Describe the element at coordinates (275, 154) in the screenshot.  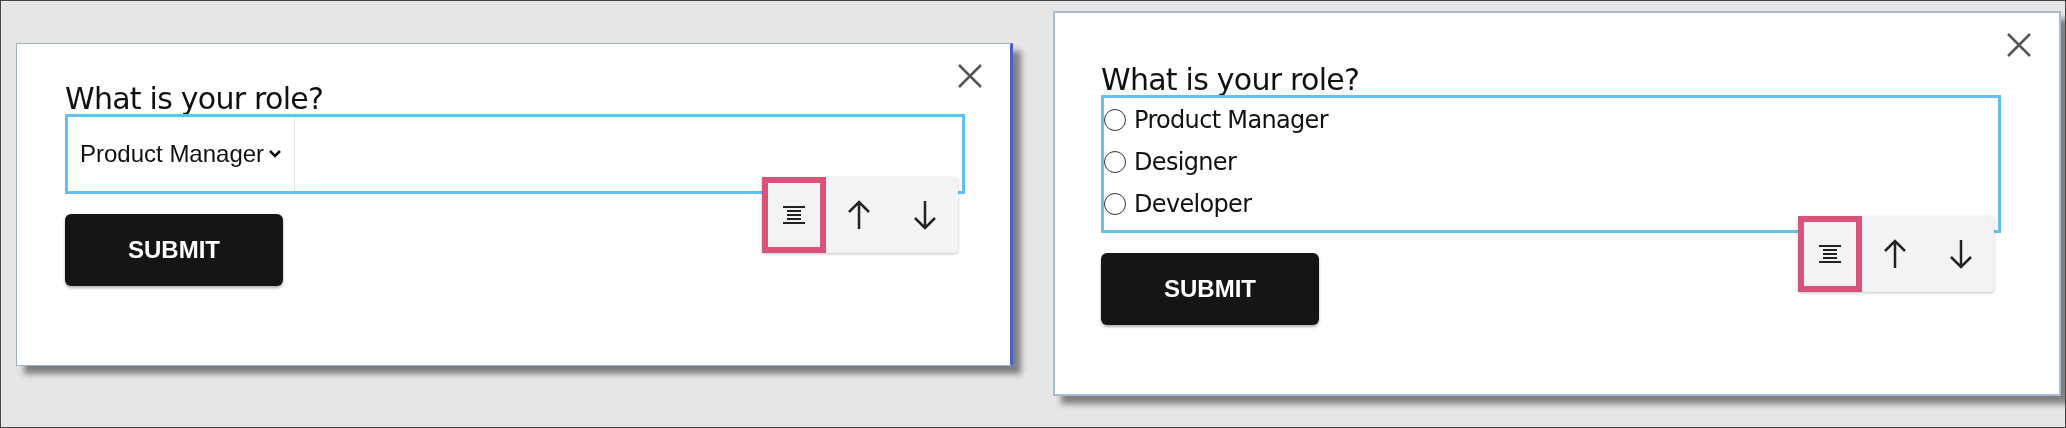
I see `chevron-down-icon` at that location.